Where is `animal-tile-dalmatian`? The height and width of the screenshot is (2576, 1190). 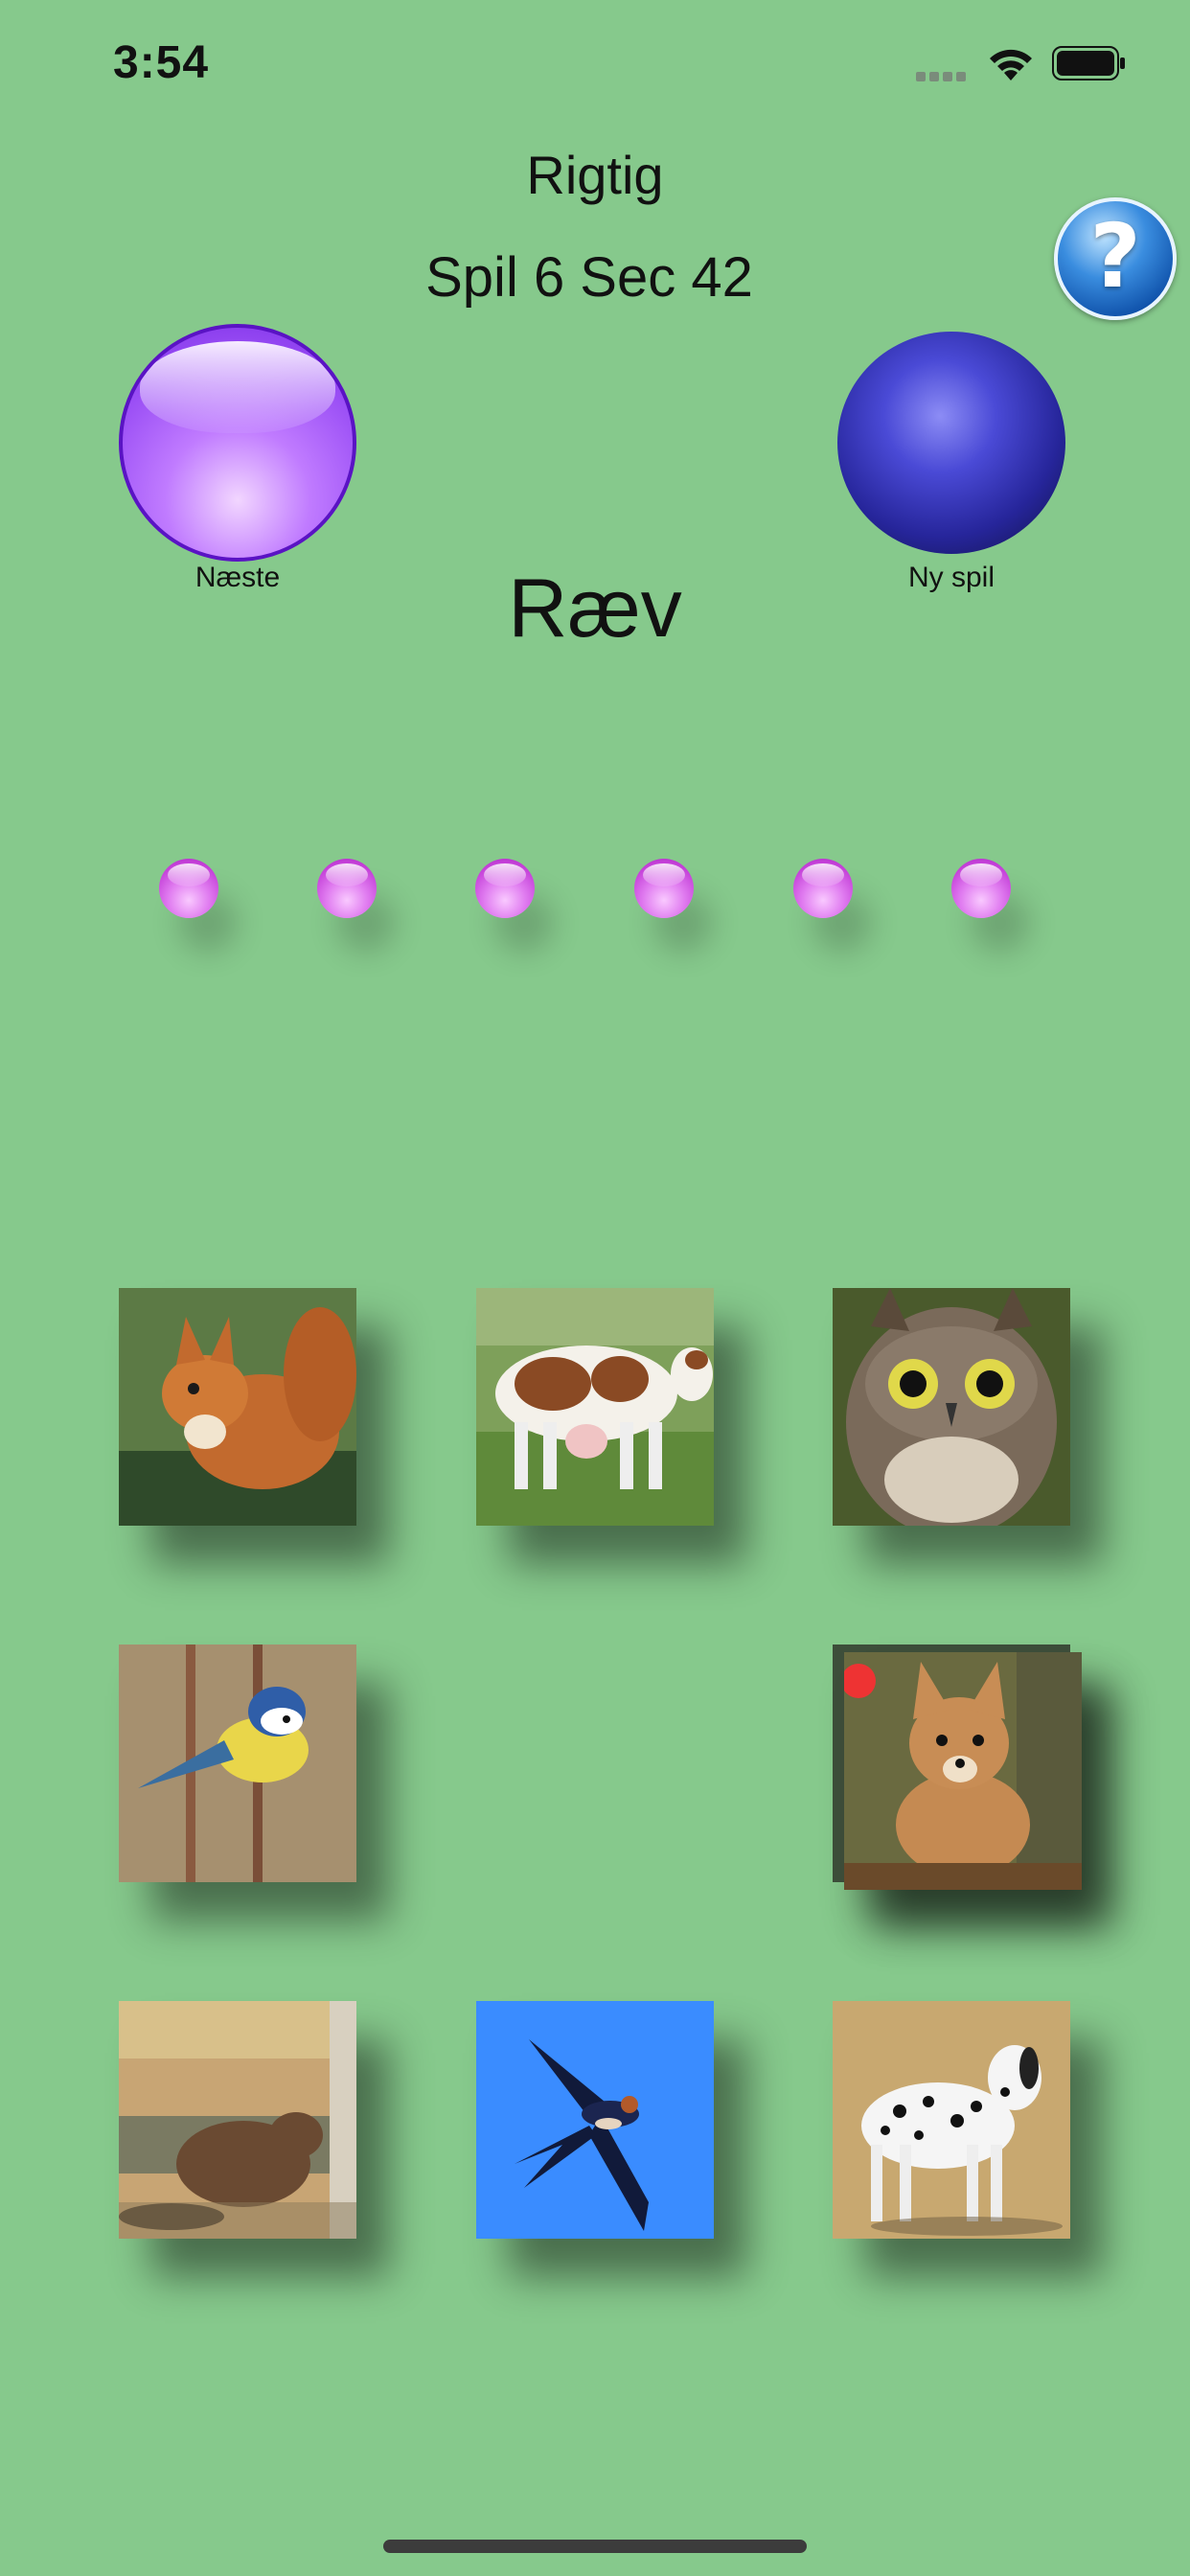 animal-tile-dalmatian is located at coordinates (952, 2120).